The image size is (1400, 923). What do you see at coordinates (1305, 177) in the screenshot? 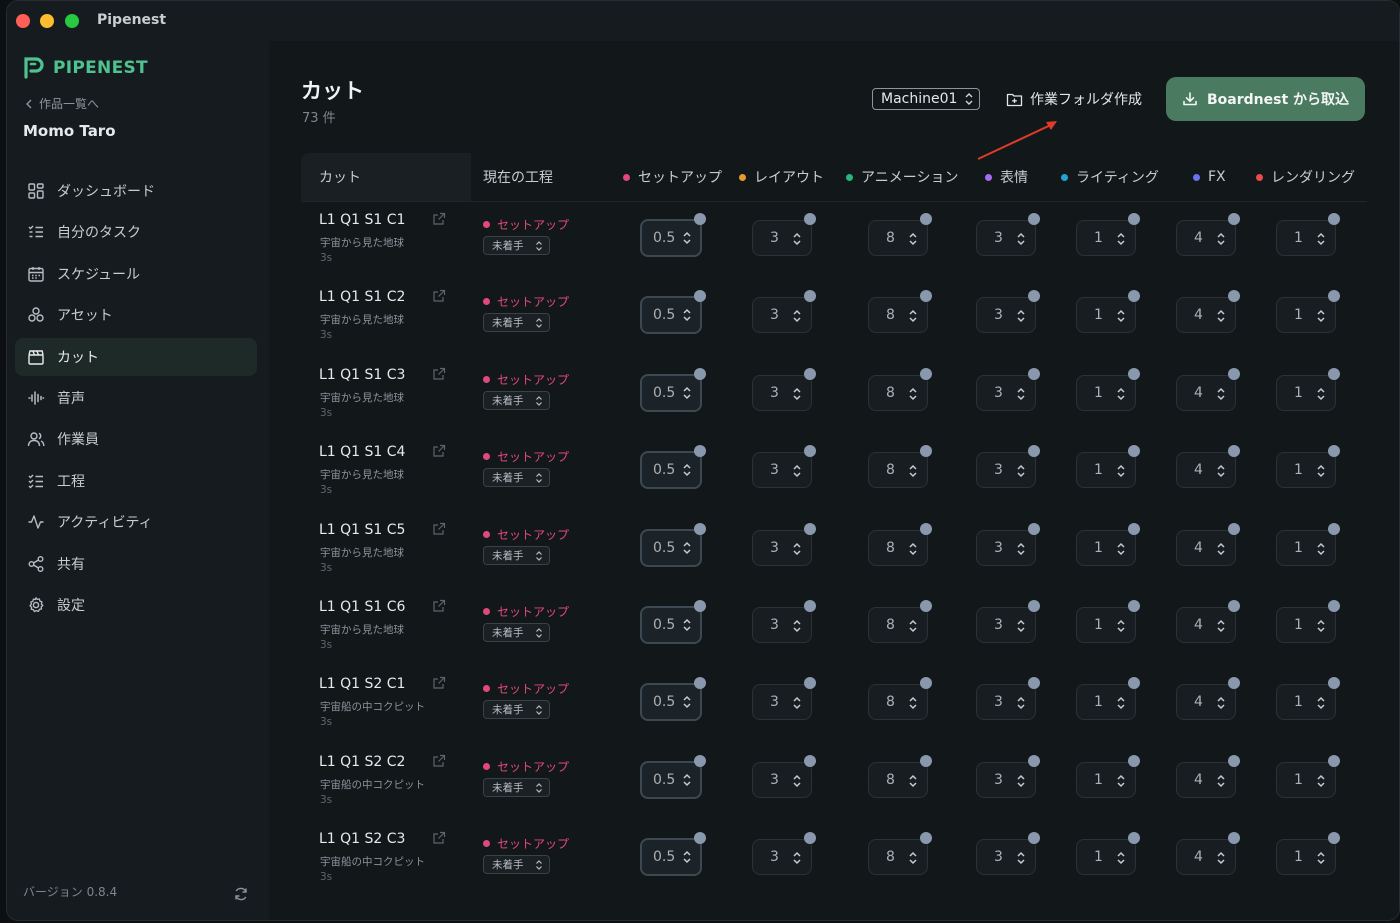
I see `column-header-process: レンダリング` at bounding box center [1305, 177].